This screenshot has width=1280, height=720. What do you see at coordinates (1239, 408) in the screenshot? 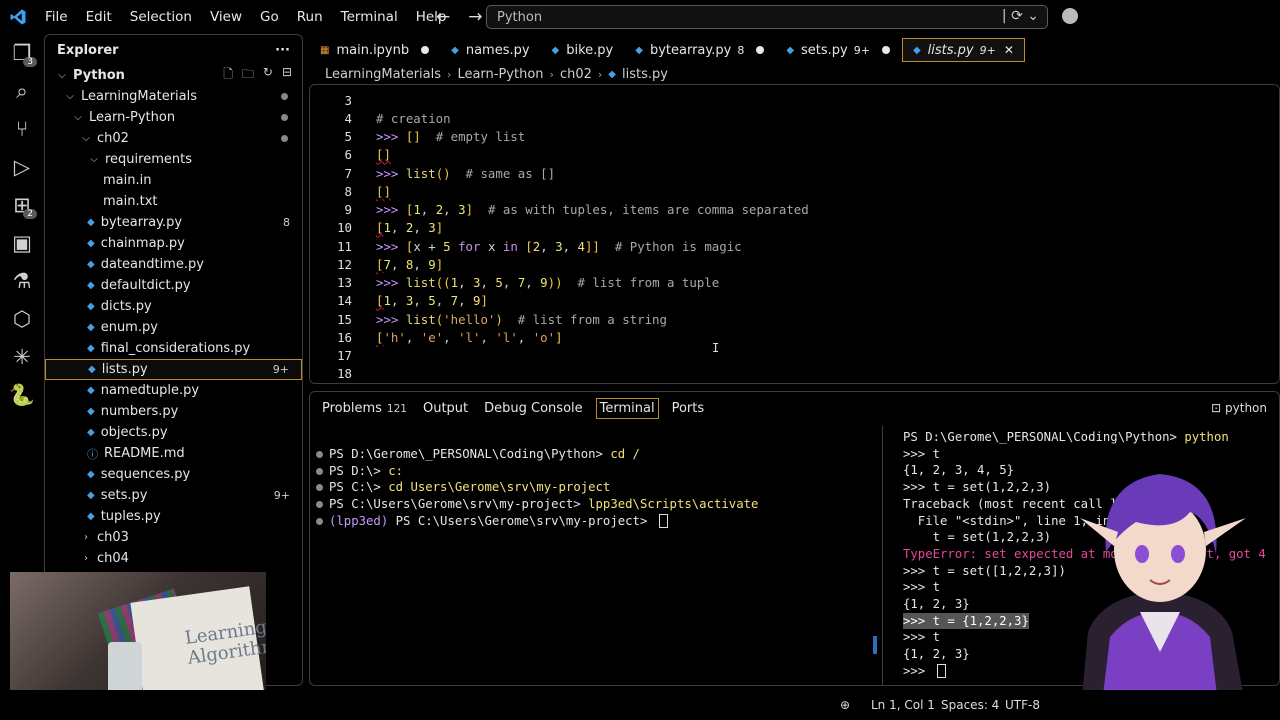
I see `terminal-shell-label: ⊡ python` at bounding box center [1239, 408].